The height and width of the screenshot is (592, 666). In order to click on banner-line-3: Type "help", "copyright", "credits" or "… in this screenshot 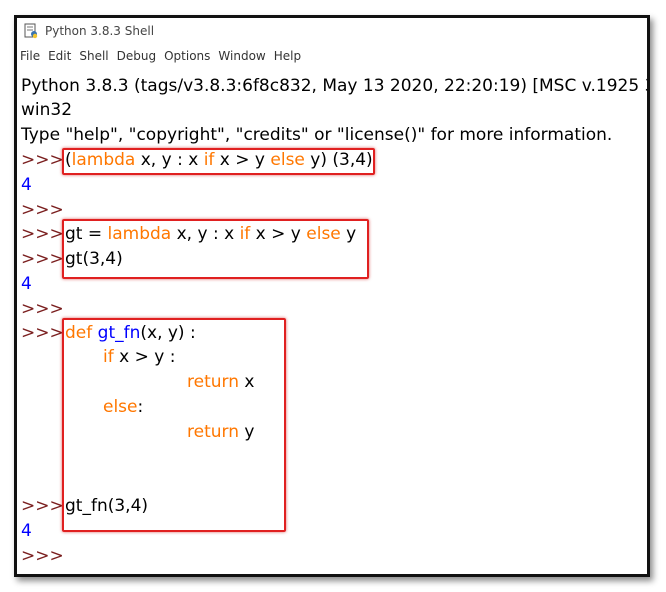, I will do `click(317, 135)`.